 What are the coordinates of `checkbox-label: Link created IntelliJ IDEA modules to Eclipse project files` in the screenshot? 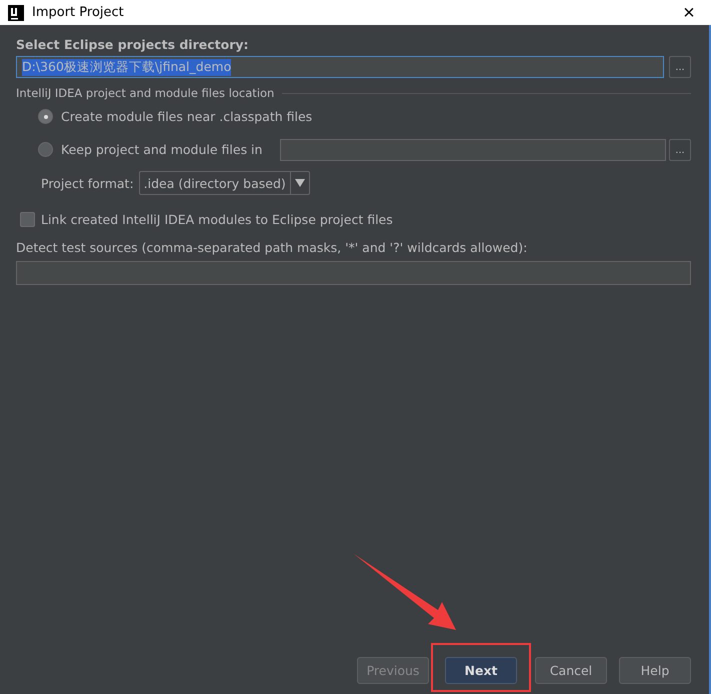 It's located at (217, 219).